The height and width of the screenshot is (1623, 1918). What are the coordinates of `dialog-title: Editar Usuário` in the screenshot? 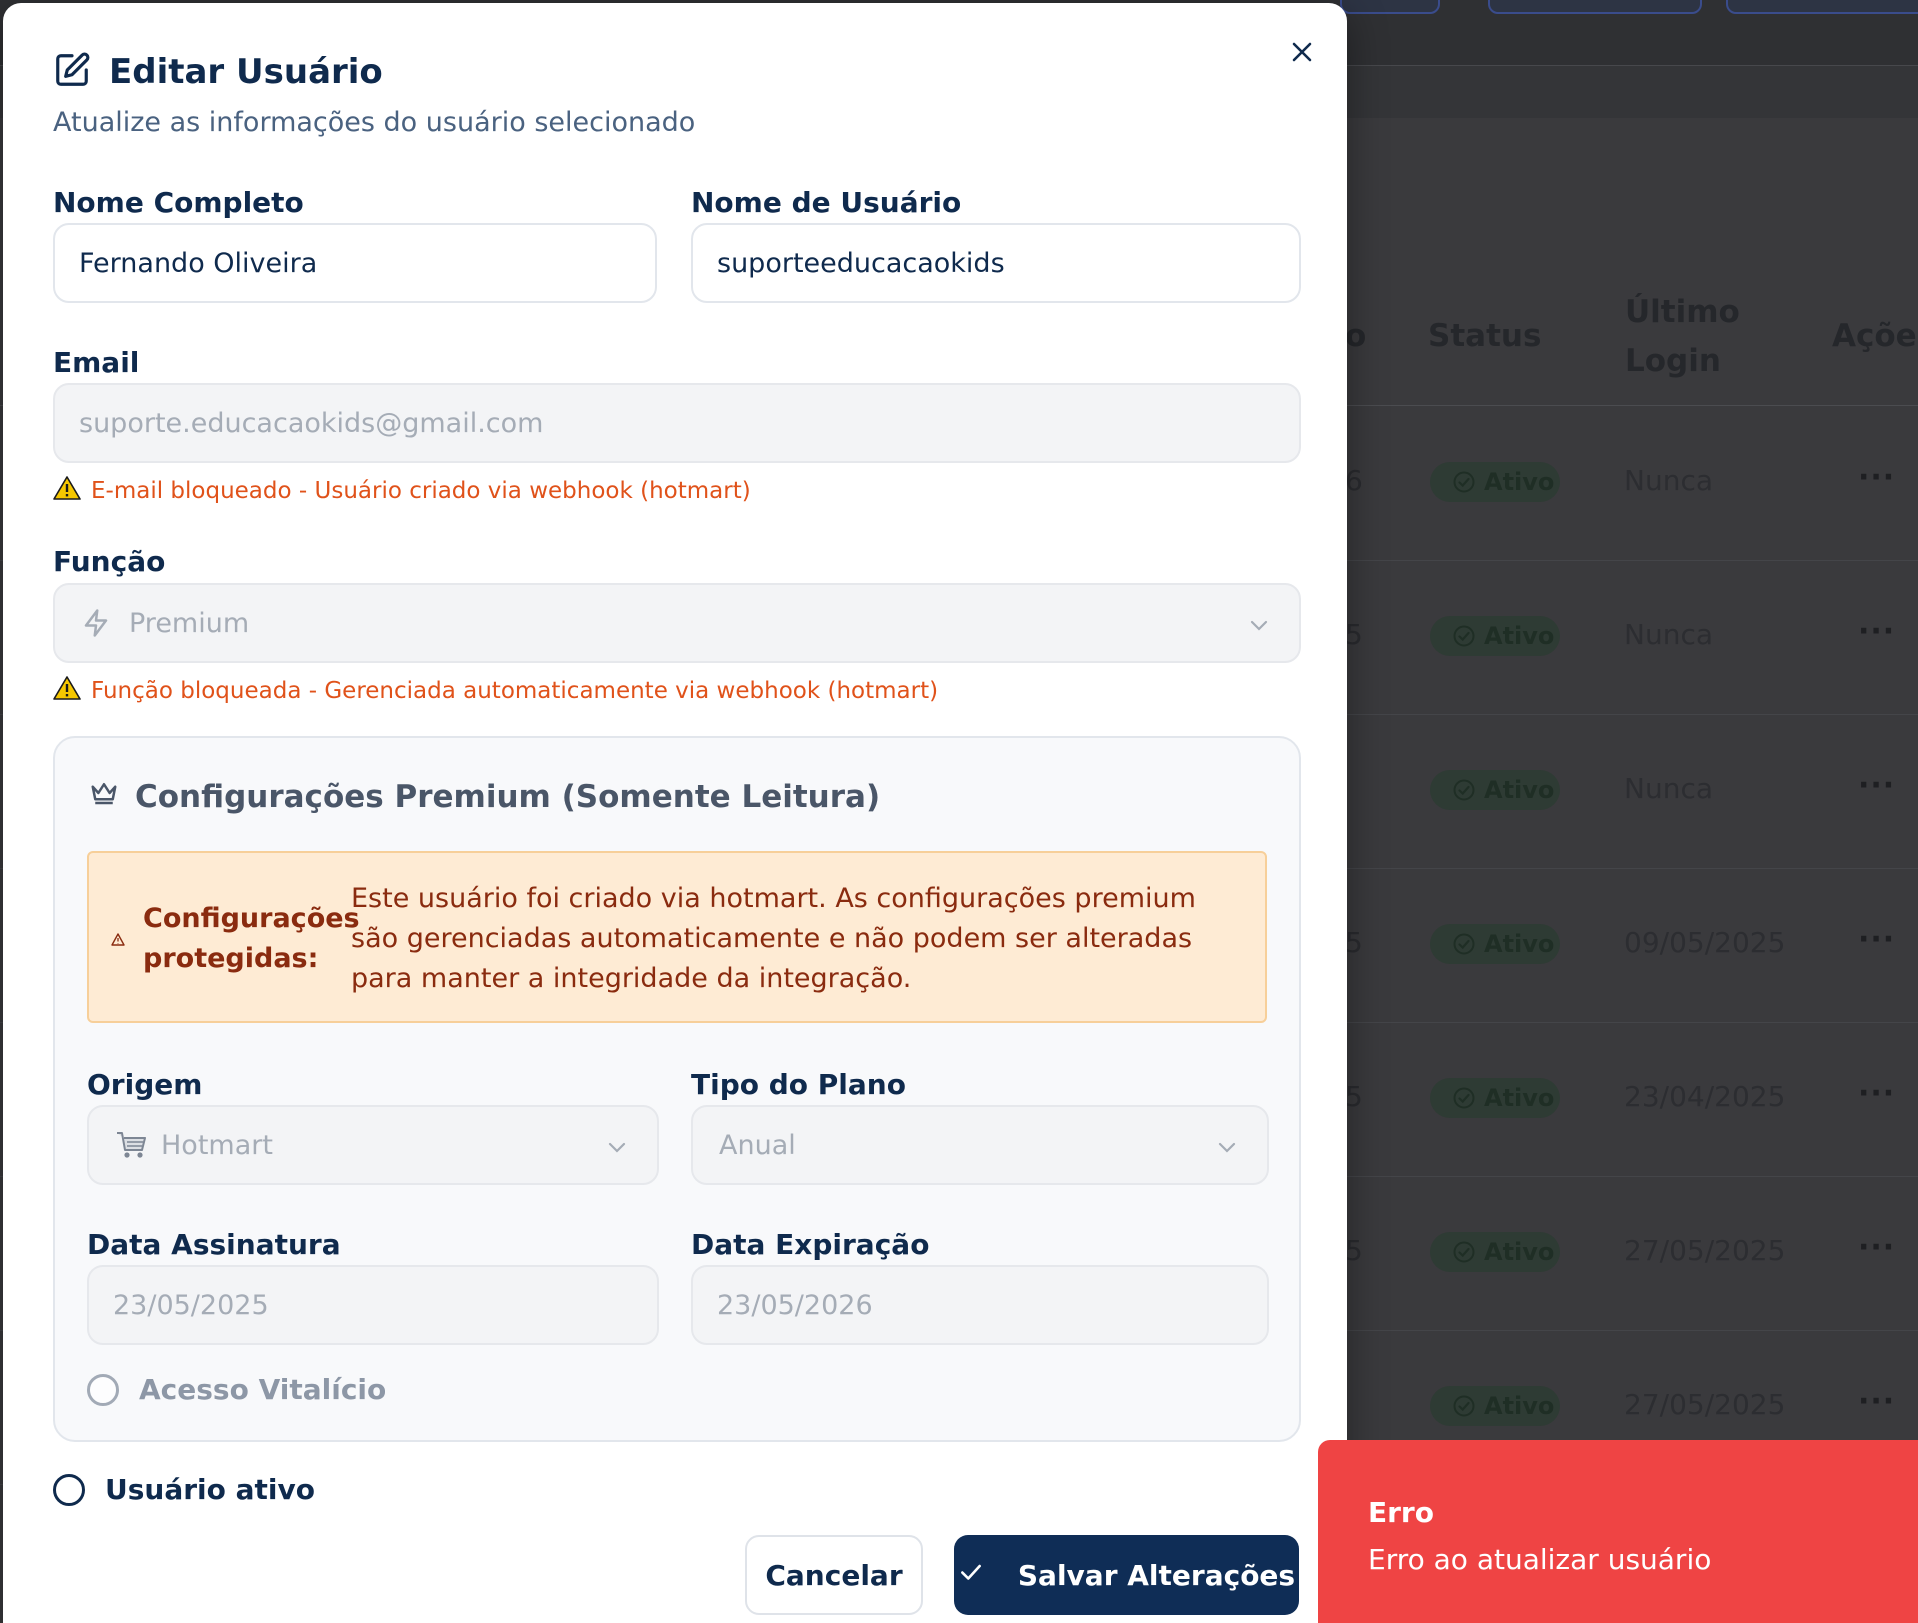 It's located at (246, 72).